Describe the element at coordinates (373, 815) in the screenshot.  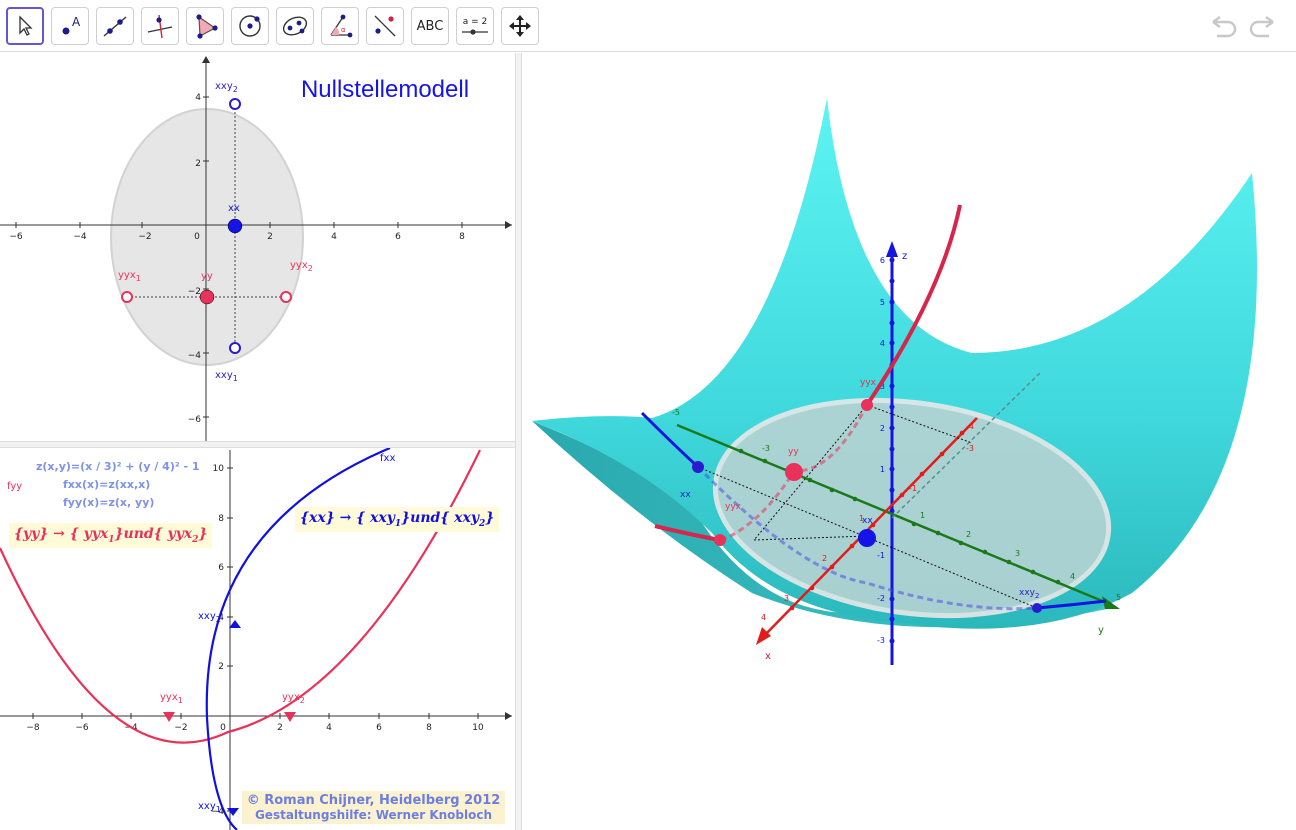
I see `credit-helper: Gestaltungshilfe: Werner Knobloch` at that location.